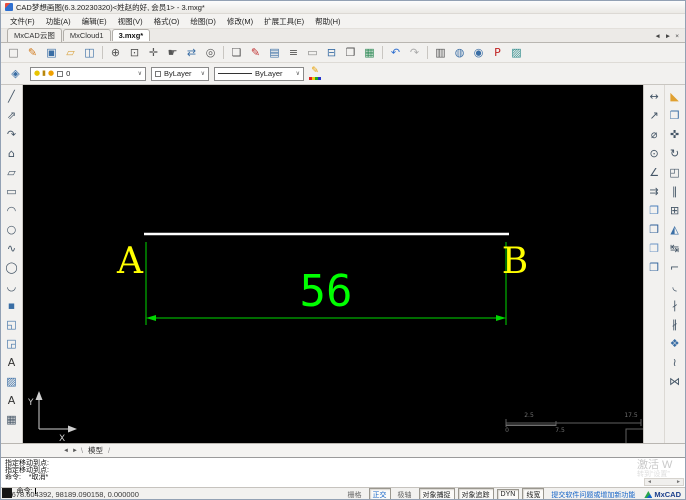  What do you see at coordinates (172, 52) in the screenshot?
I see `pan-icon: ☛` at bounding box center [172, 52].